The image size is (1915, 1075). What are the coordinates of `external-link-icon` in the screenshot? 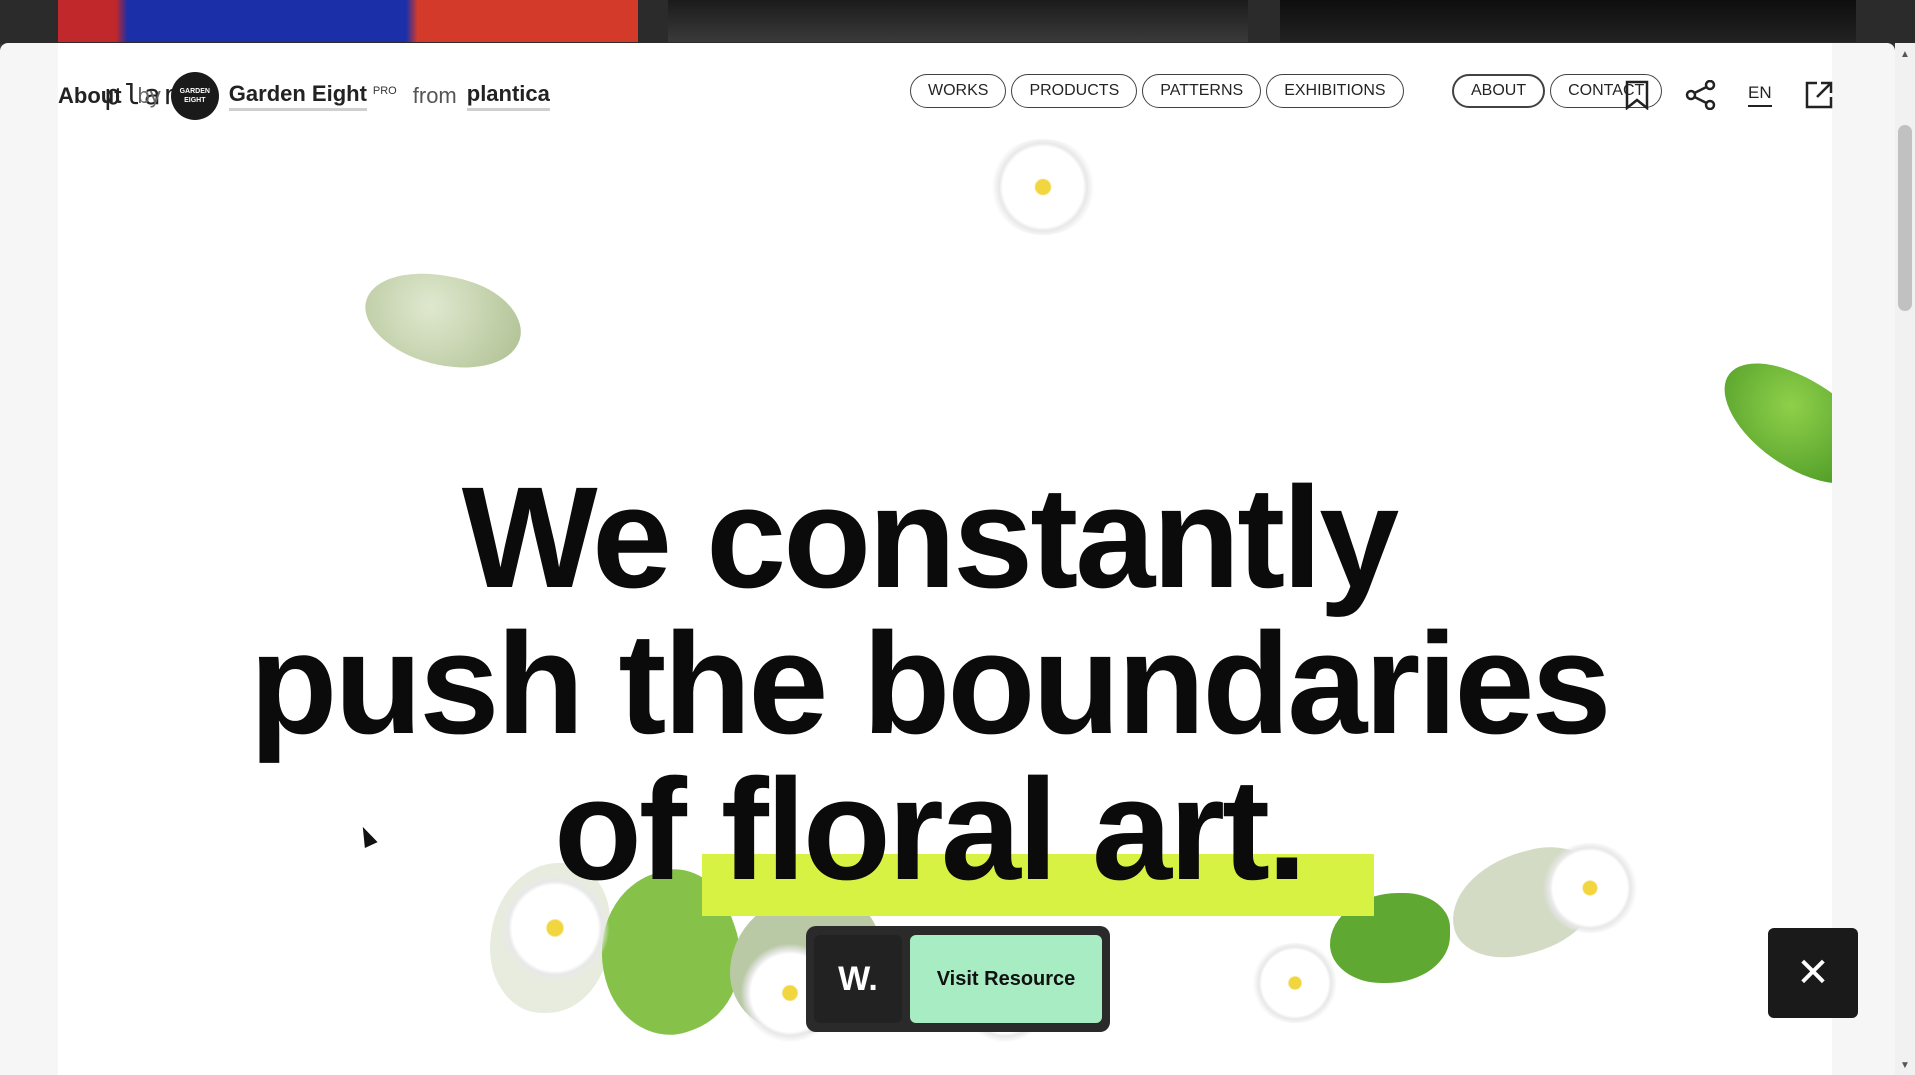 It's located at (1819, 95).